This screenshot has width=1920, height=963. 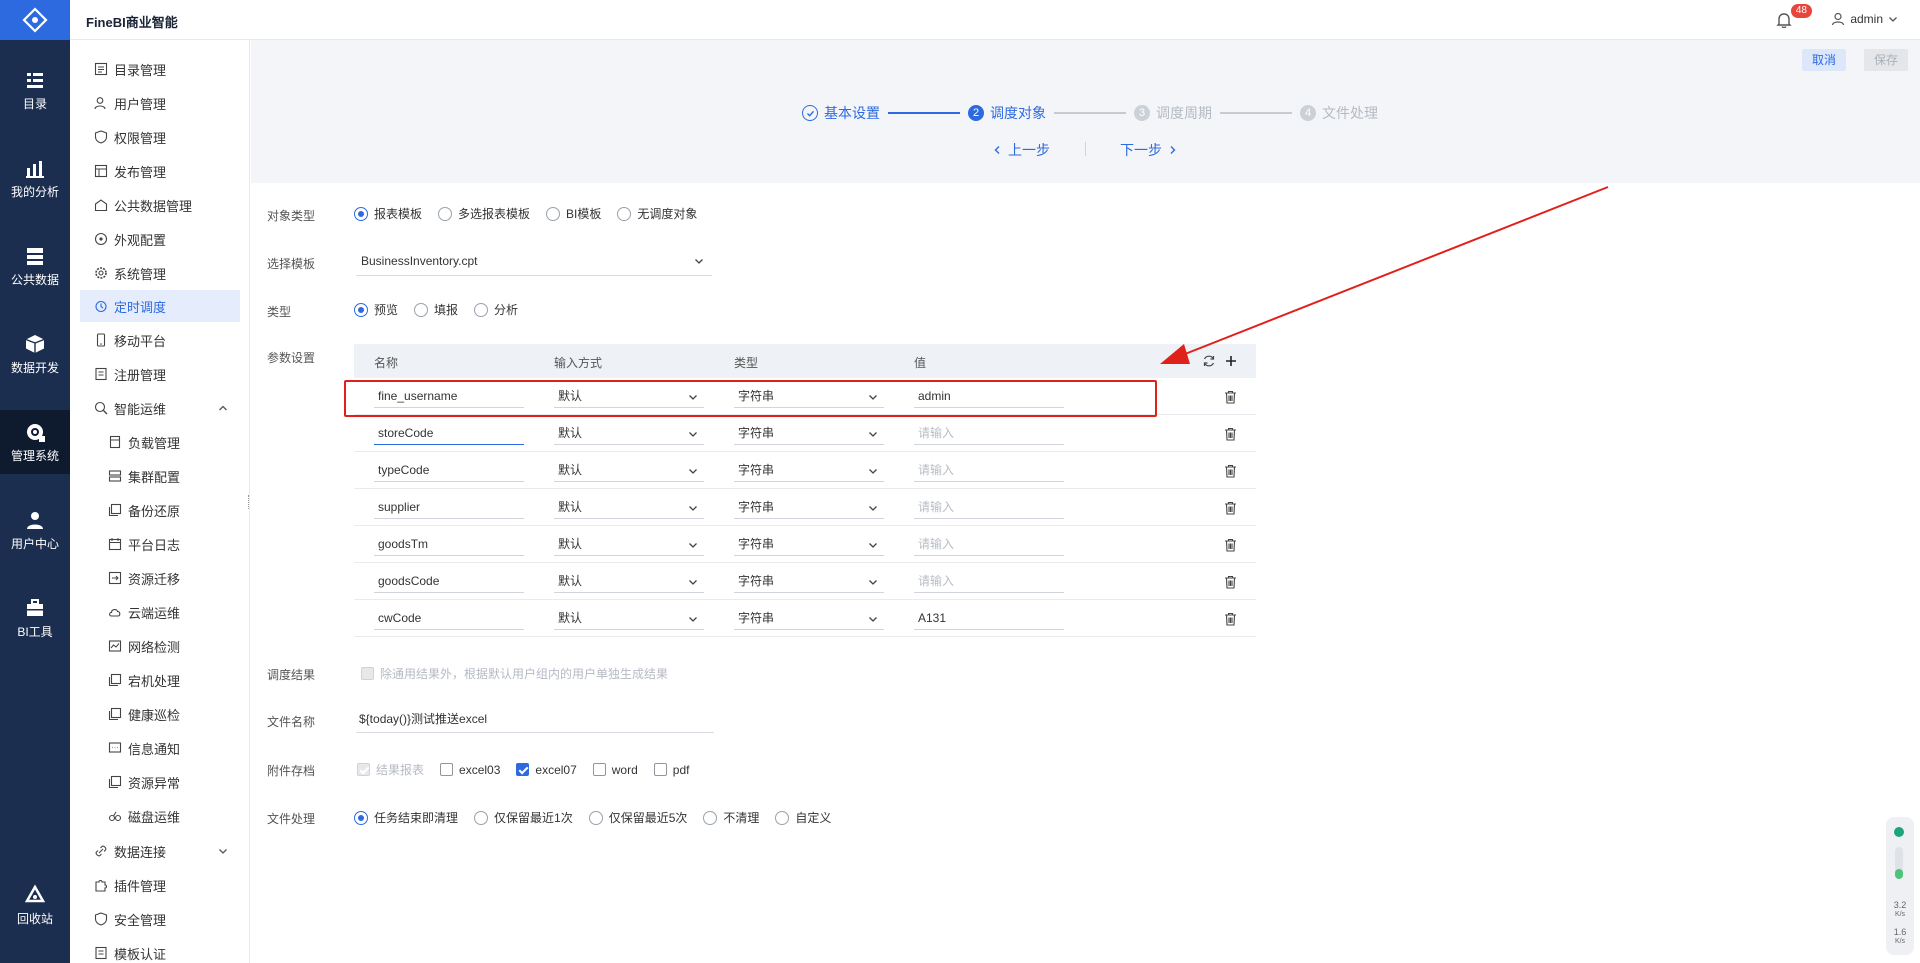 What do you see at coordinates (1900, 886) in the screenshot?
I see `network-speed-widget: 3.2 K/s 1.6 K/s` at bounding box center [1900, 886].